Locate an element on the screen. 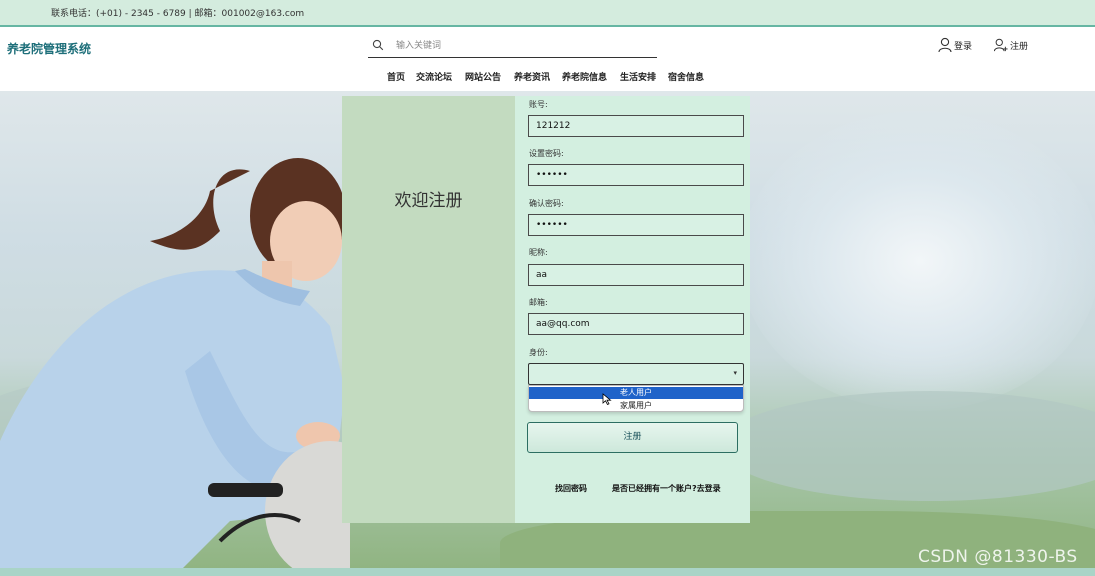  add-user-icon is located at coordinates (1001, 45).